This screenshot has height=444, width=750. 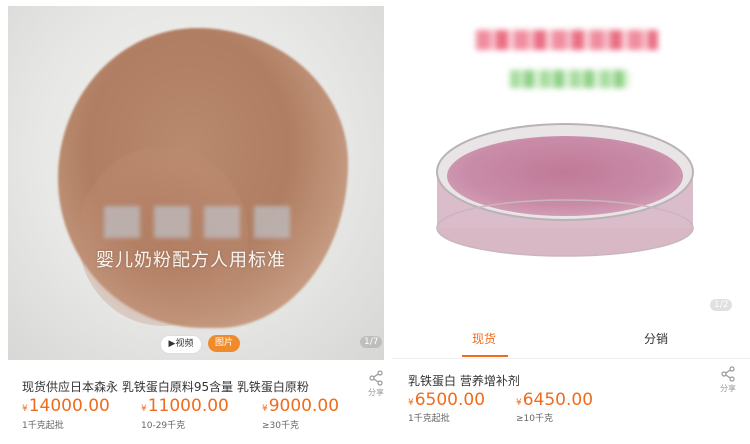 What do you see at coordinates (304, 406) in the screenshot?
I see `price-value: 9000.00` at bounding box center [304, 406].